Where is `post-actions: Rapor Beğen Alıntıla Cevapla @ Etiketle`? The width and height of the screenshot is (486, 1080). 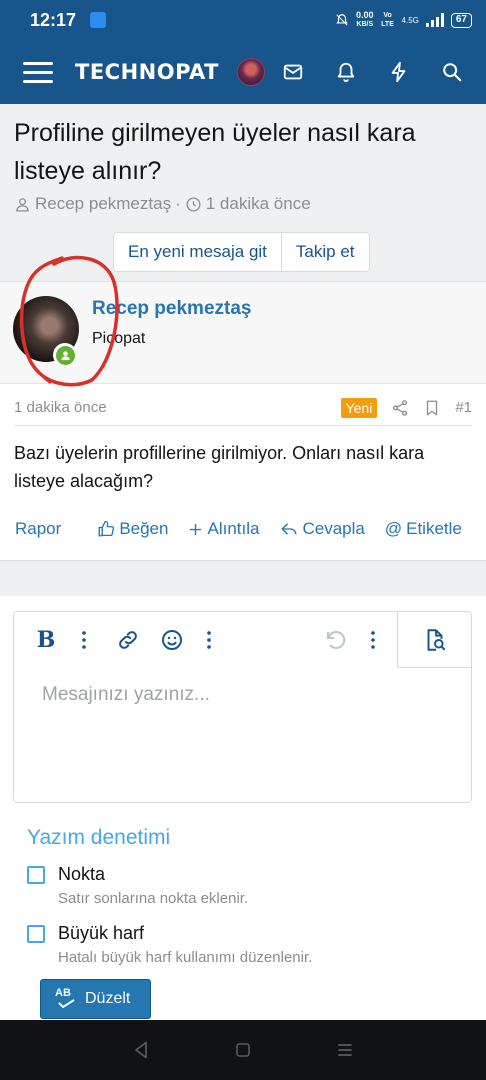
post-actions: Rapor Beğen Alıntıla Cevapla @ Etiketle is located at coordinates (245, 529).